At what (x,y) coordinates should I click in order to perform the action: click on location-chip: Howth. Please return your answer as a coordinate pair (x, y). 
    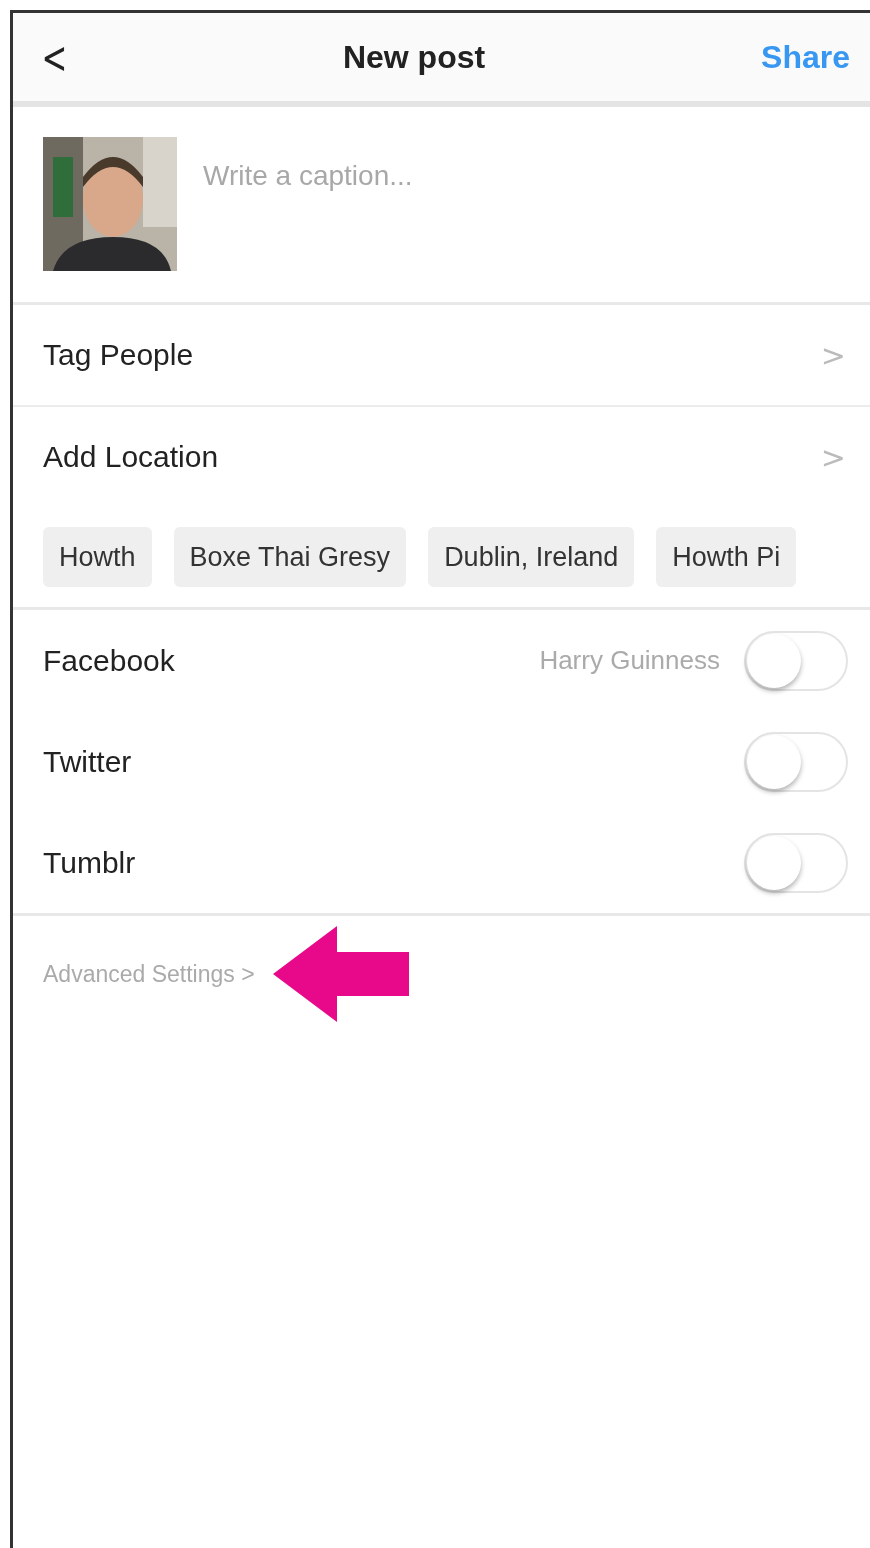
    Looking at the image, I should click on (97, 557).